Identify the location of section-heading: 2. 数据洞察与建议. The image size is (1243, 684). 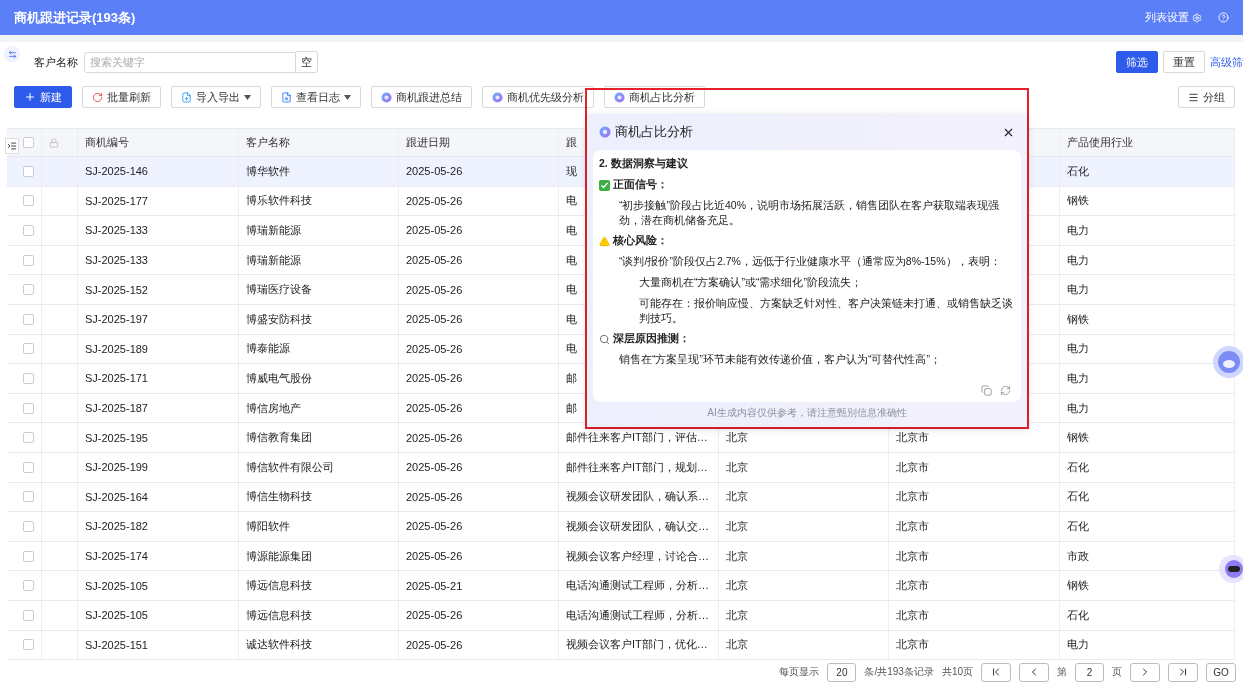
(644, 164).